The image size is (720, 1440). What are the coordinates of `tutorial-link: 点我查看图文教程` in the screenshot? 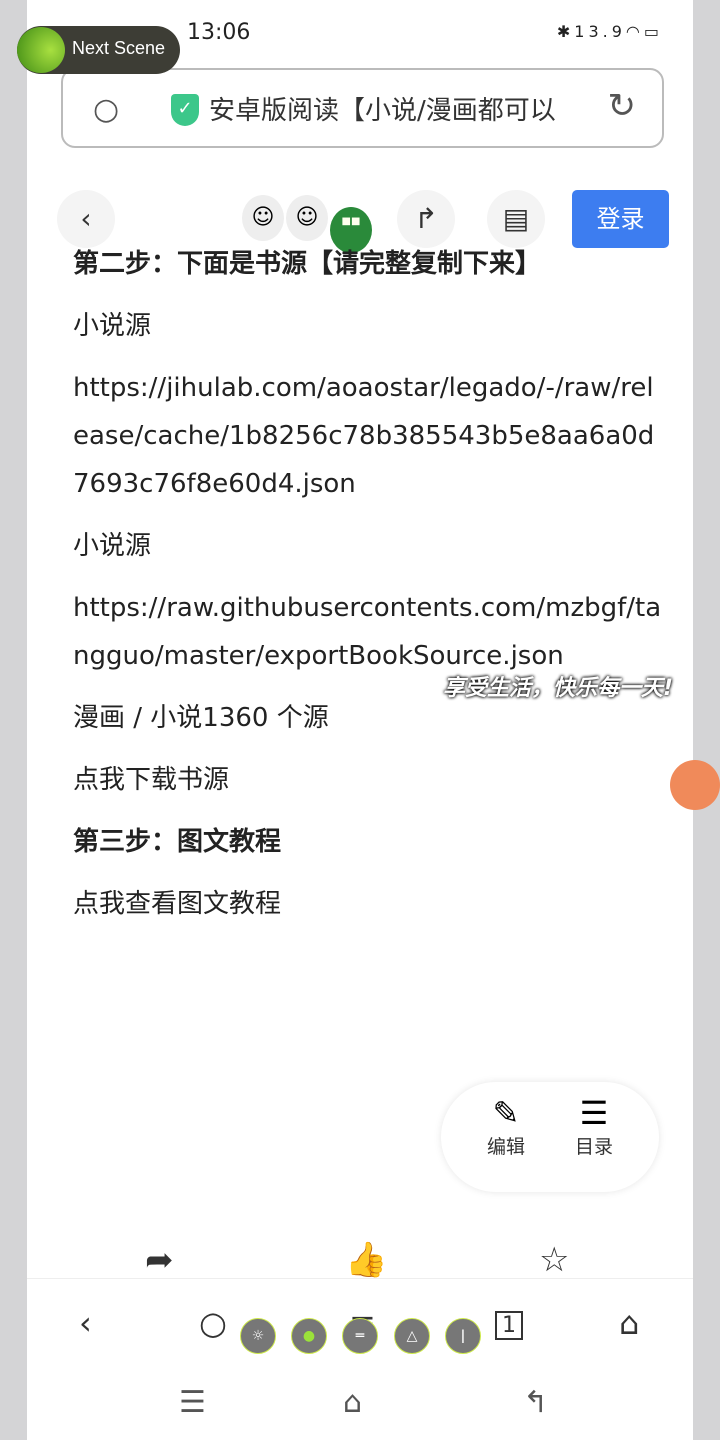 It's located at (368, 904).